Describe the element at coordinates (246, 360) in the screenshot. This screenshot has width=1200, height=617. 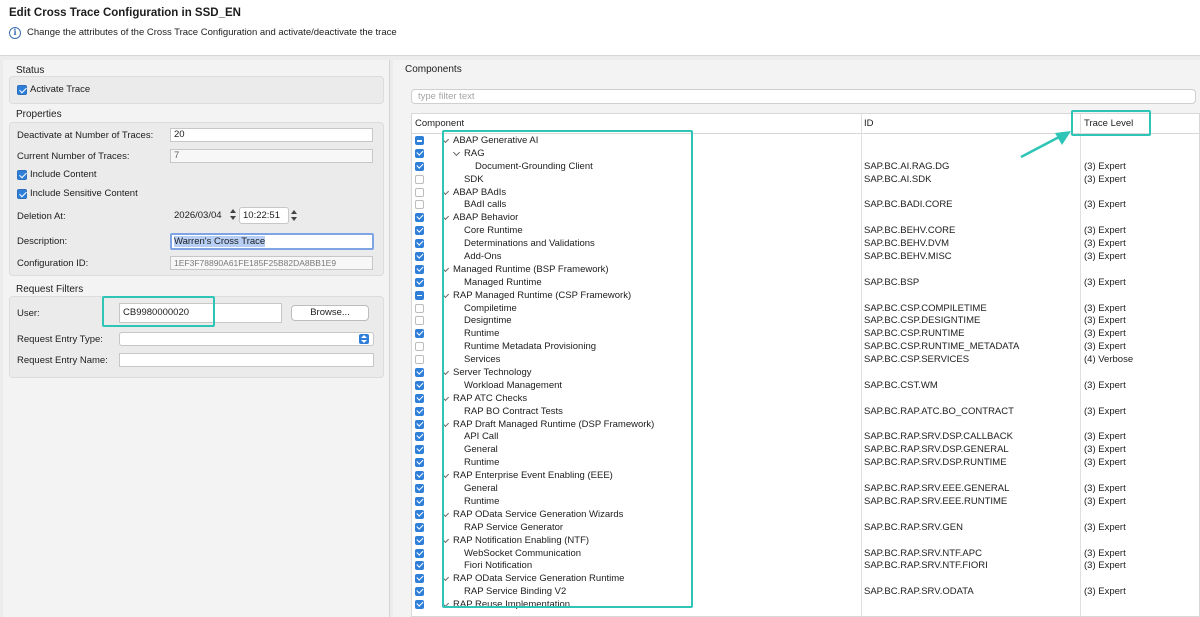
I see `request-entry-name-input` at that location.